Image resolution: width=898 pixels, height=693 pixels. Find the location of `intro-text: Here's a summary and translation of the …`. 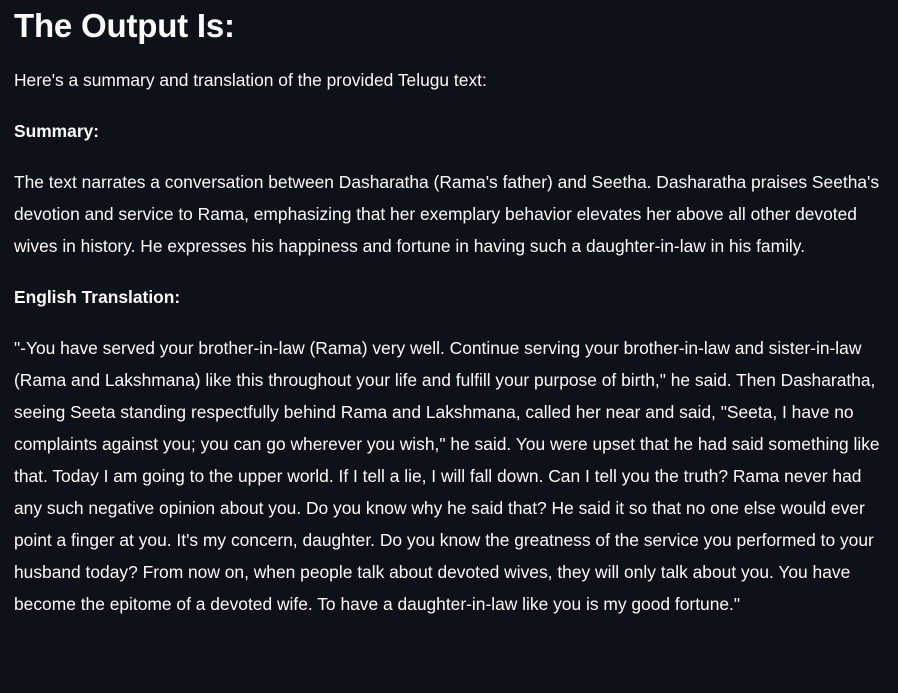

intro-text: Here's a summary and translation of the … is located at coordinates (250, 80).